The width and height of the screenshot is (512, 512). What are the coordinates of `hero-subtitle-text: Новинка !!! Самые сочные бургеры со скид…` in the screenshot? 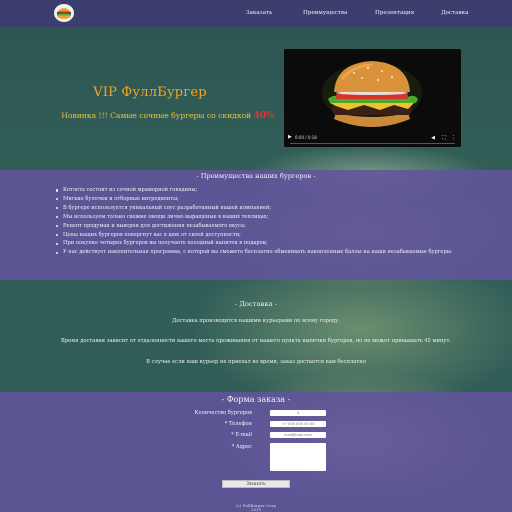 It's located at (156, 115).